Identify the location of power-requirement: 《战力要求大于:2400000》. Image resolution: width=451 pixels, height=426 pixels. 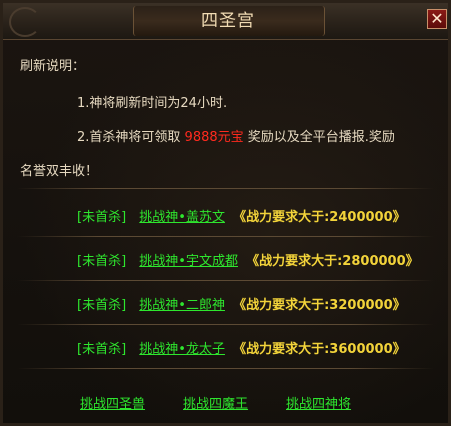
(319, 217).